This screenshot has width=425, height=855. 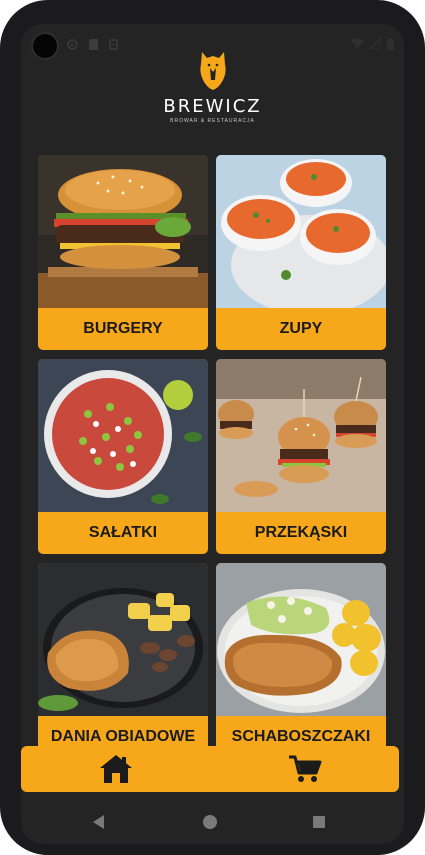 I want to click on home-nav-button, so click(x=115, y=769).